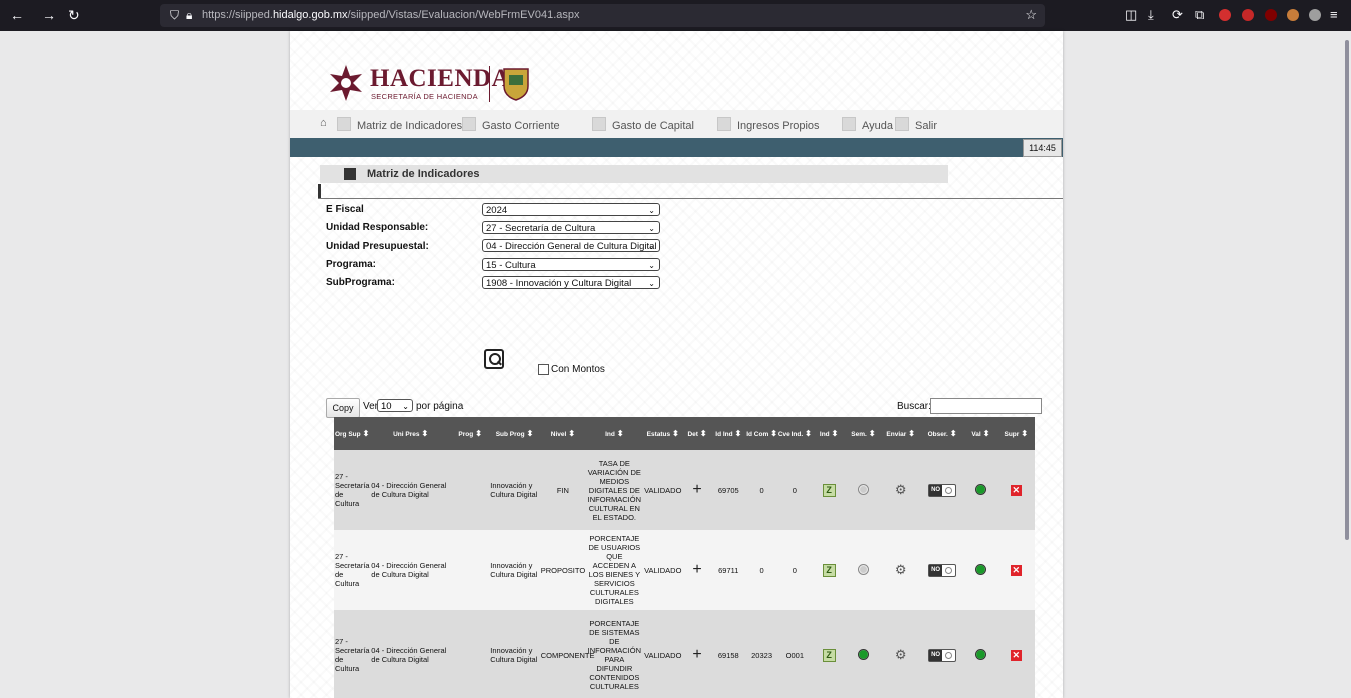 This screenshot has height=698, width=1351. I want to click on col-header: Val ⬍, so click(980, 433).